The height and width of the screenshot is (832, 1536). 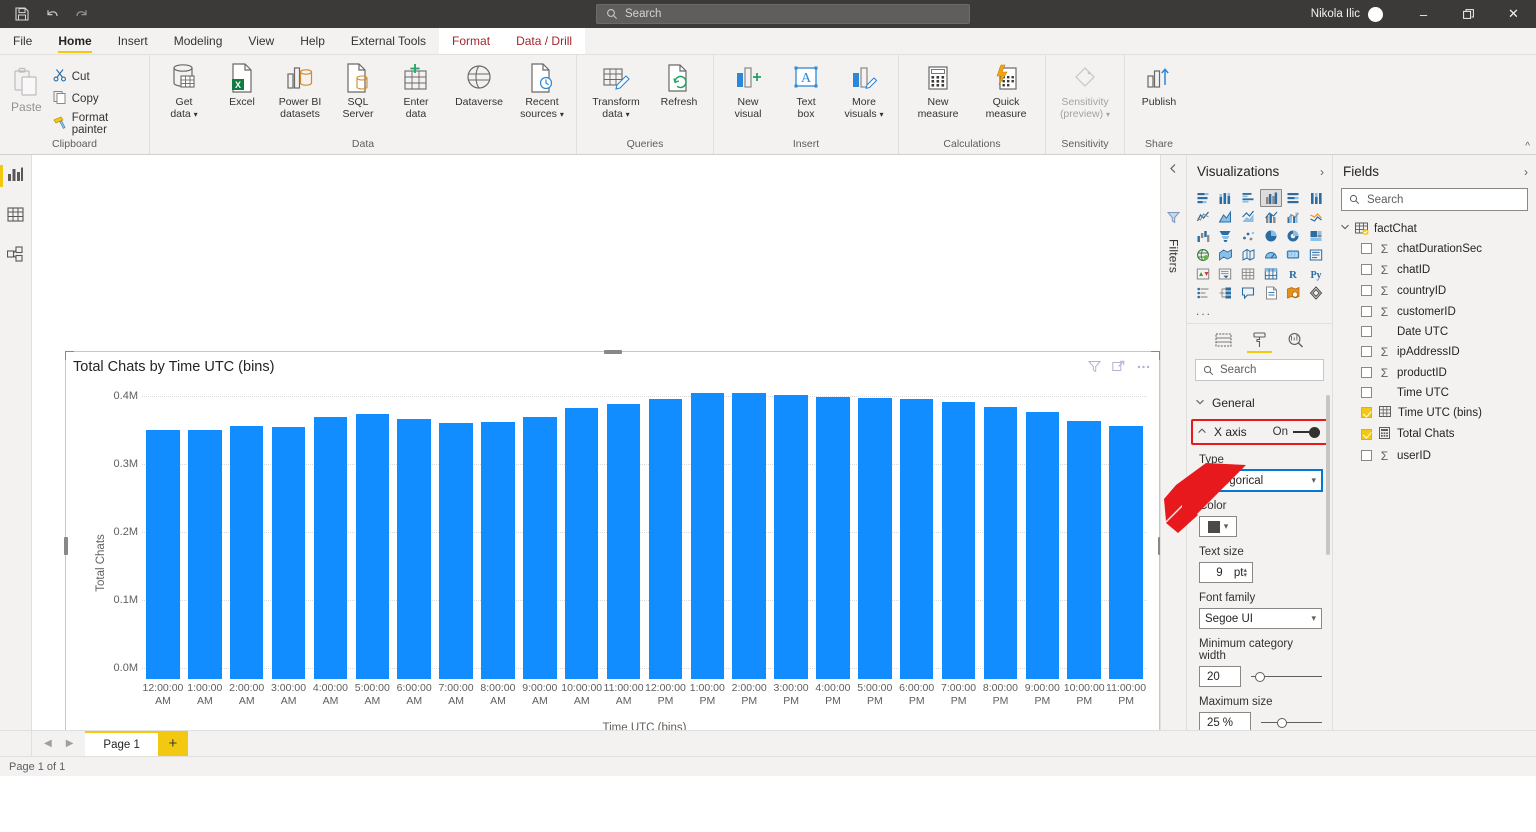 I want to click on multi-row-card-icon, so click(x=1316, y=255).